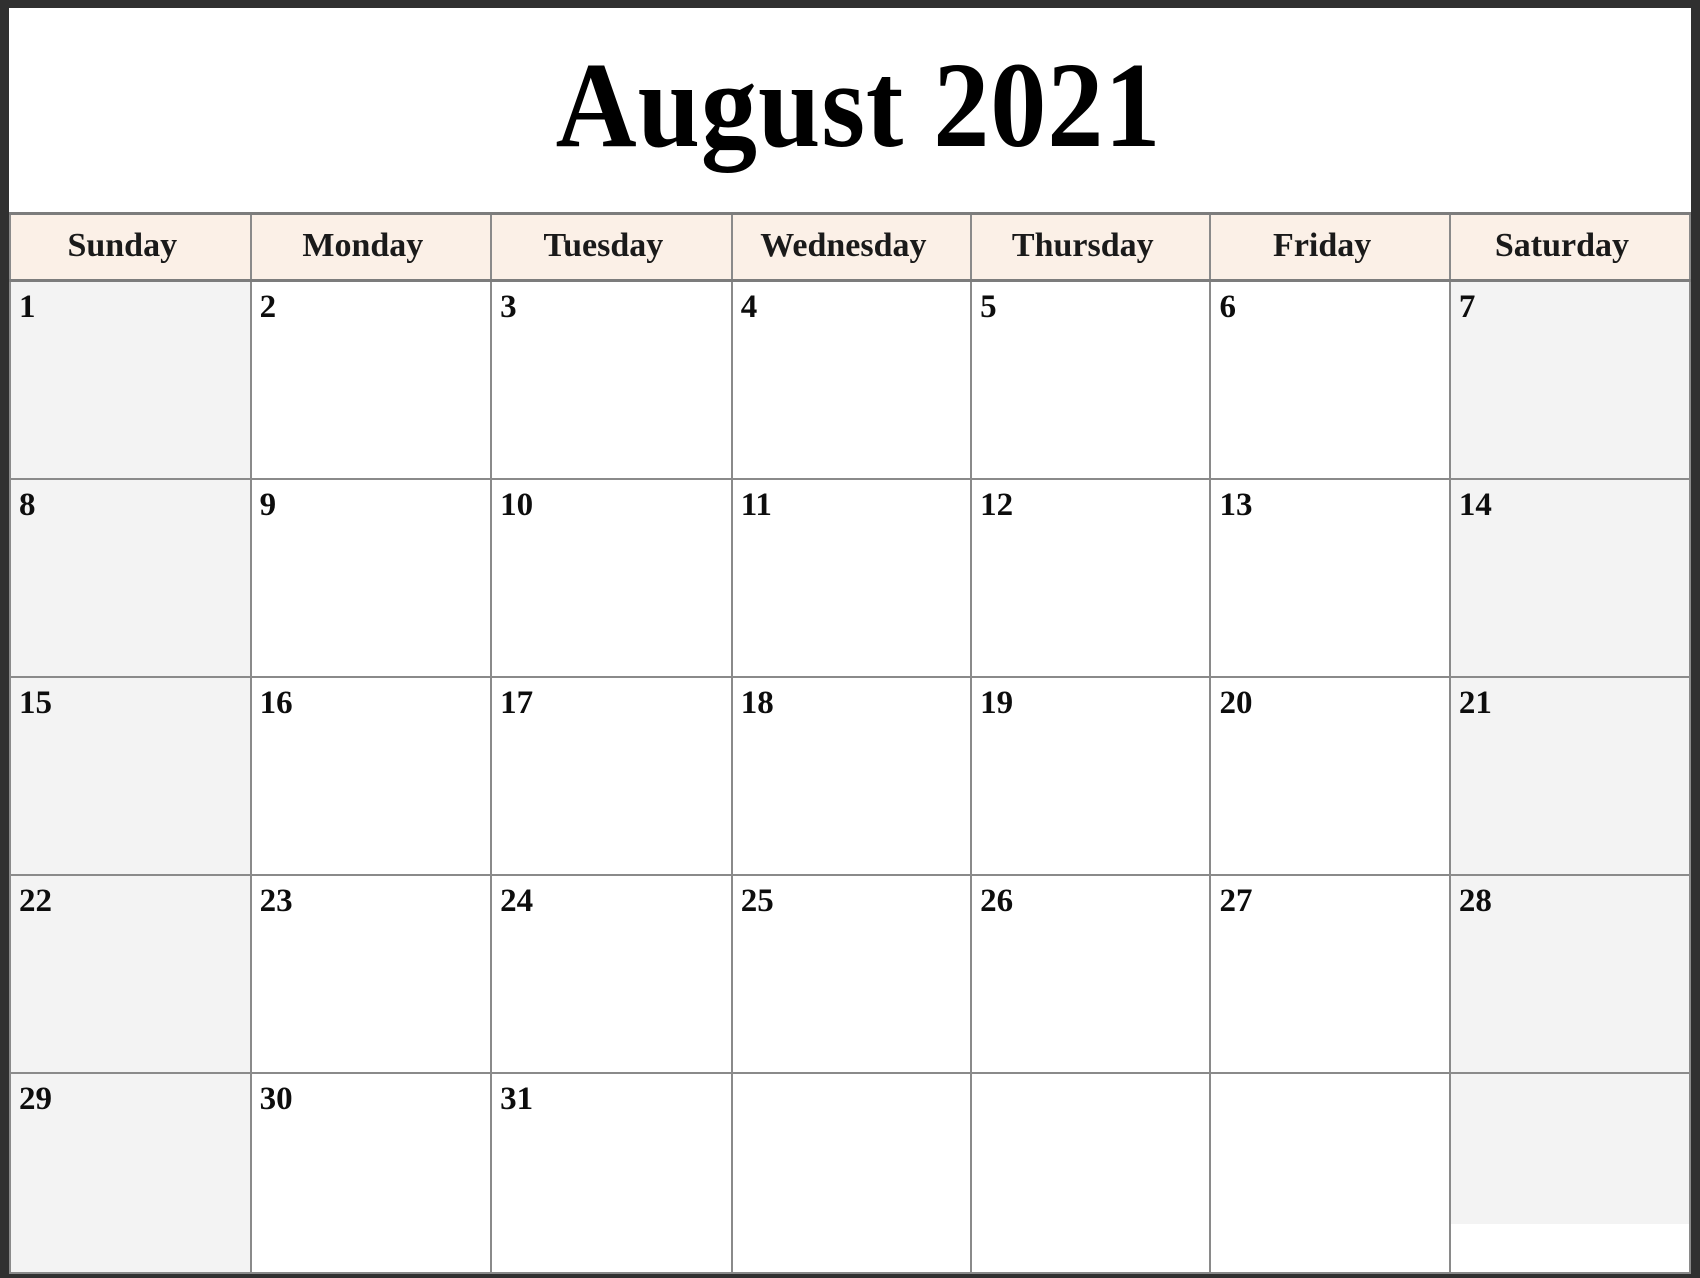 This screenshot has width=1700, height=1278. Describe the element at coordinates (27, 505) in the screenshot. I see `day-number: 8` at that location.